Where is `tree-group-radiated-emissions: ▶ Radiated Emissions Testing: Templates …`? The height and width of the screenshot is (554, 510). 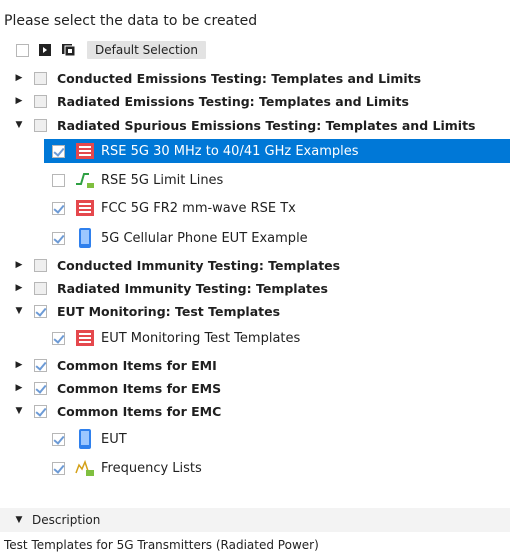
tree-group-radiated-emissions: ▶ Radiated Emissions Testing: Templates … is located at coordinates (255, 101).